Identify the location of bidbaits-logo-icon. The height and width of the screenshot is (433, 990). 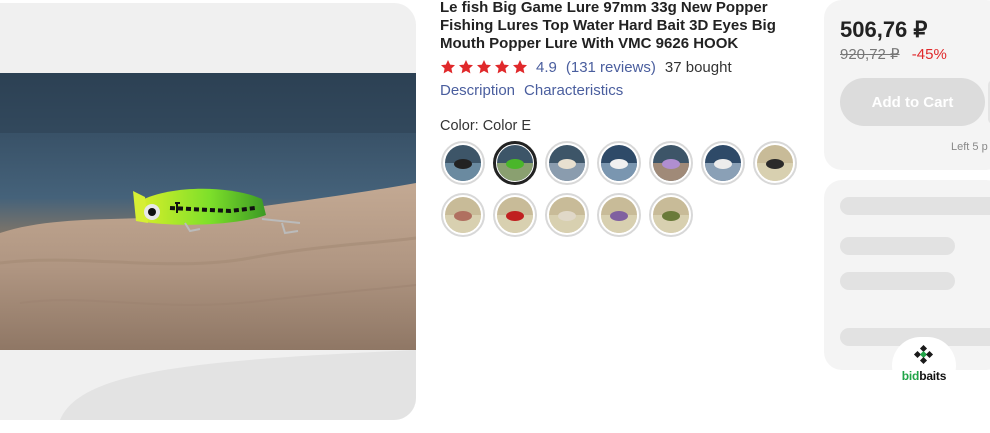
(923, 355).